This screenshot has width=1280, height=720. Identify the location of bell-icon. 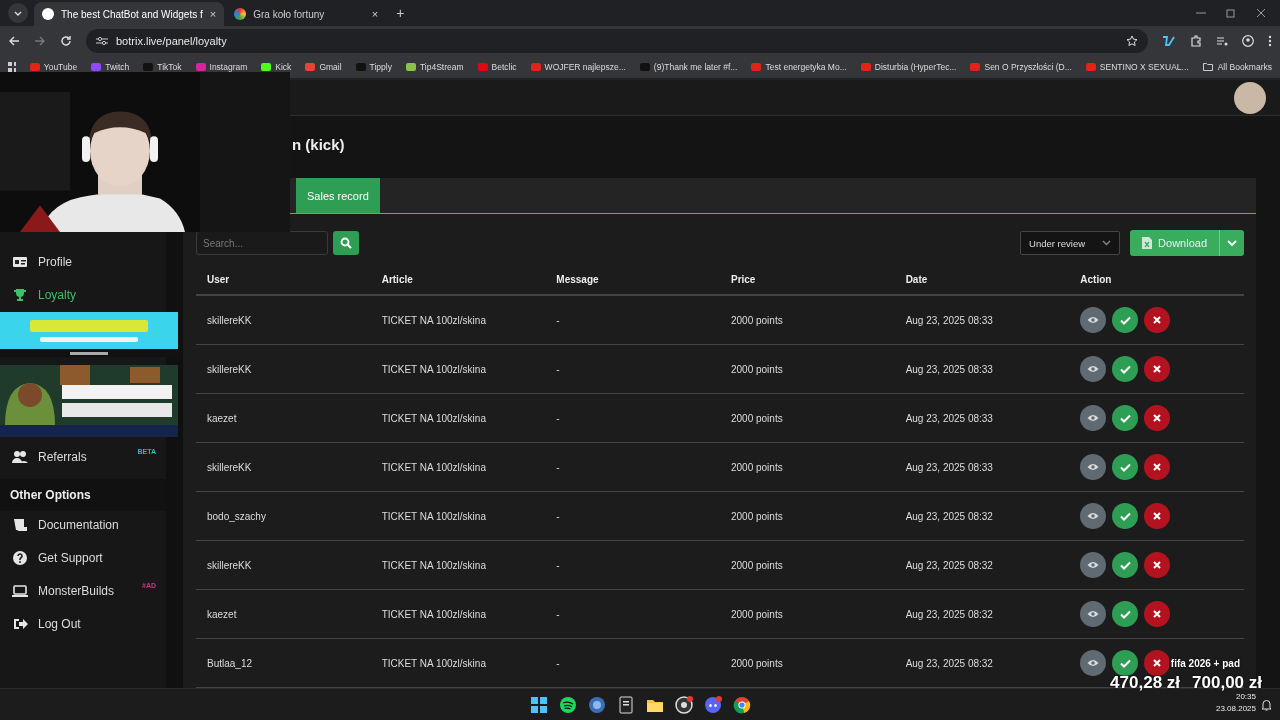
(1266, 705).